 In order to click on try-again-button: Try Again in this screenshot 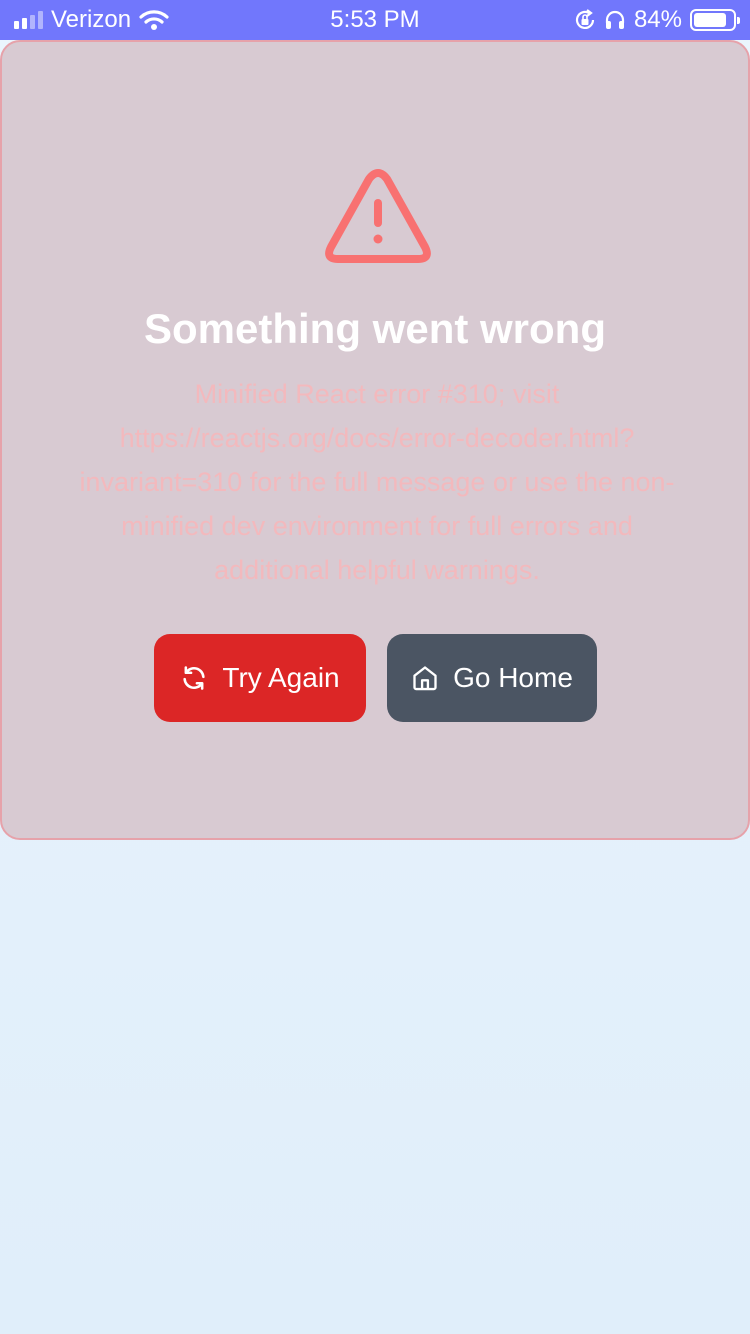, I will do `click(260, 678)`.